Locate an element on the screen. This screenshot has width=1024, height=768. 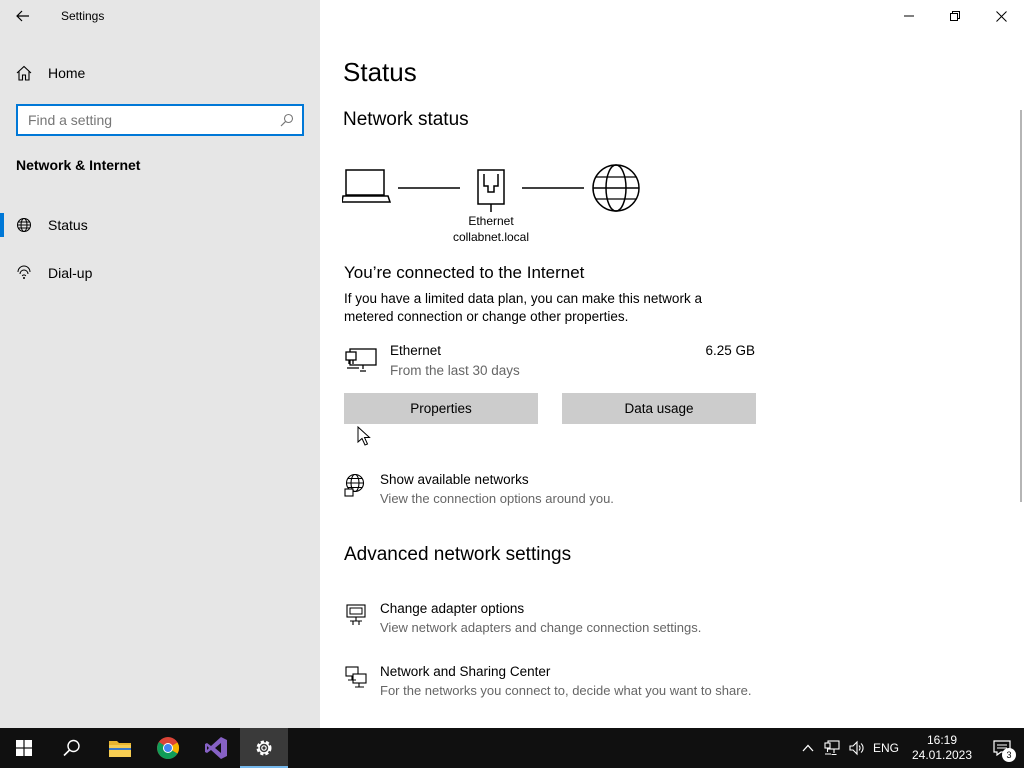
folder-icon is located at coordinates (120, 749).